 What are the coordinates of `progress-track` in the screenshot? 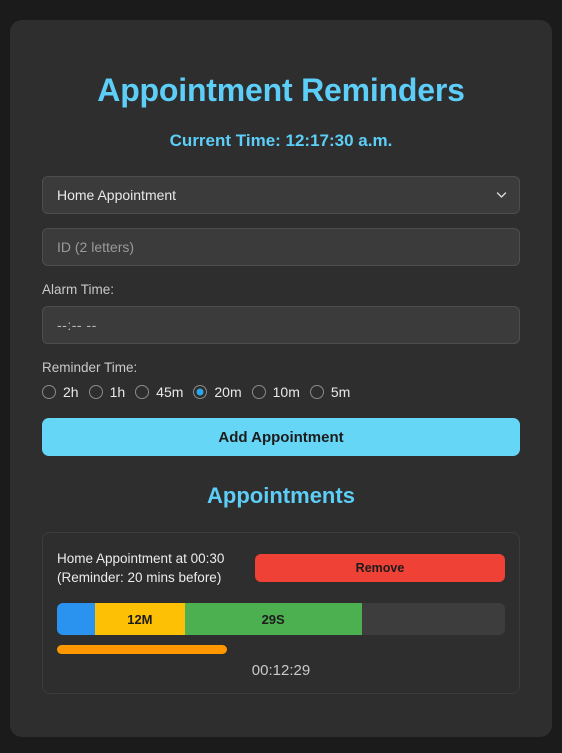 It's located at (281, 649).